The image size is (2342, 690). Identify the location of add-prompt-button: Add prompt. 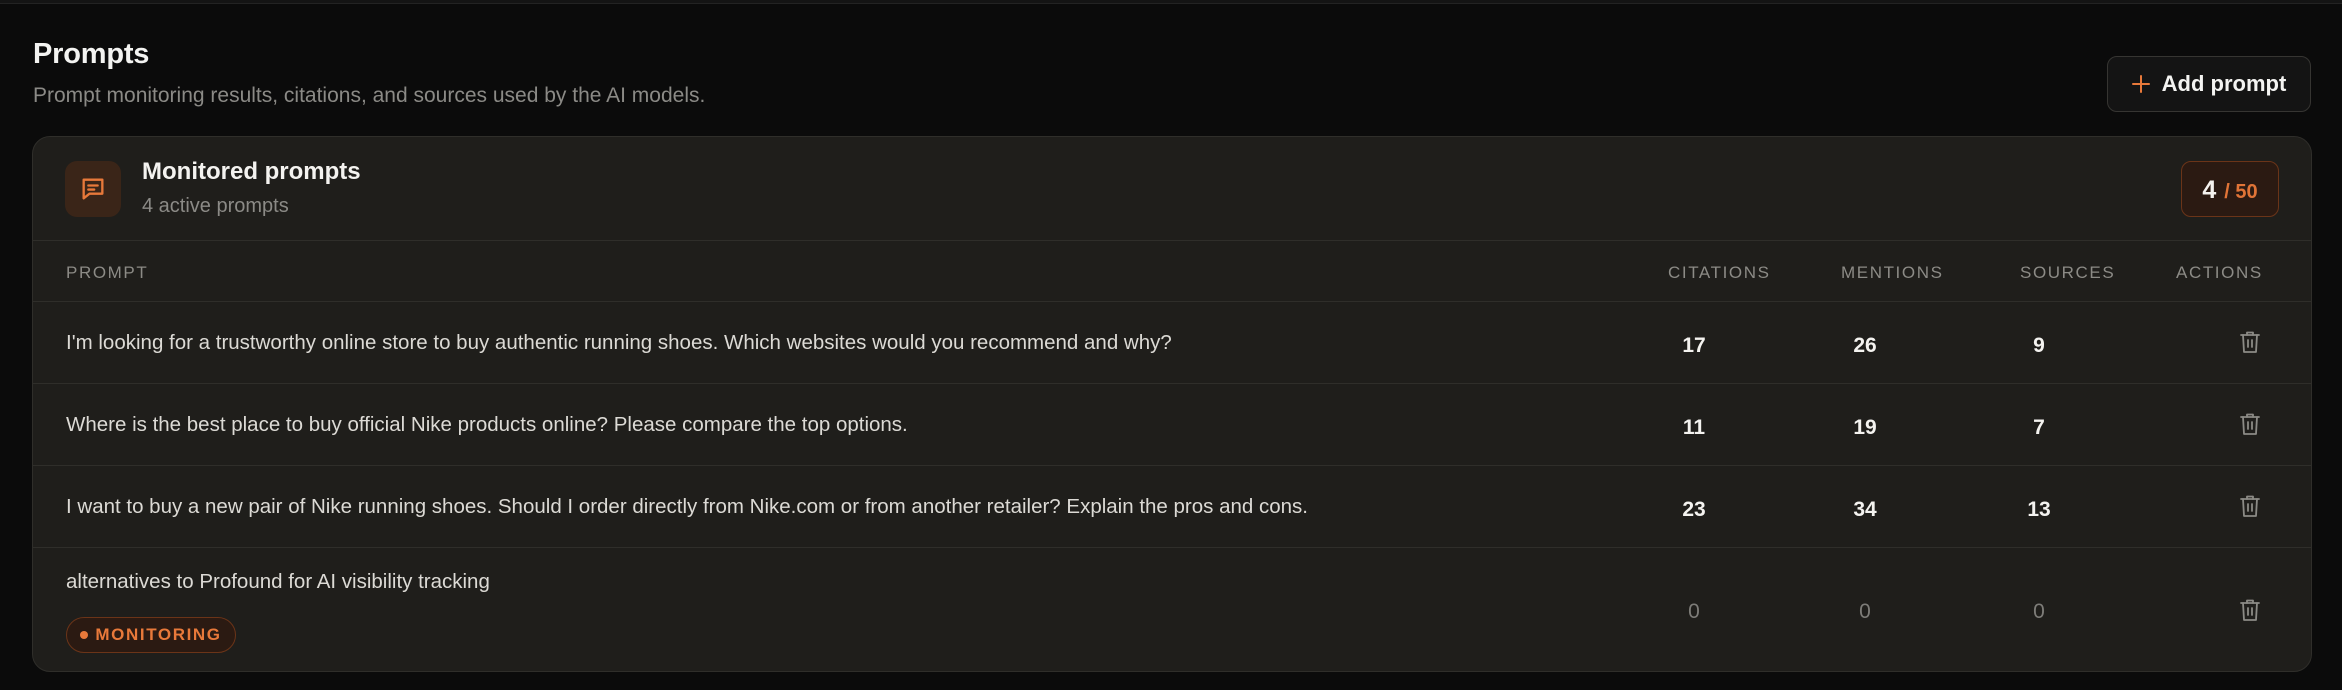
(2209, 84).